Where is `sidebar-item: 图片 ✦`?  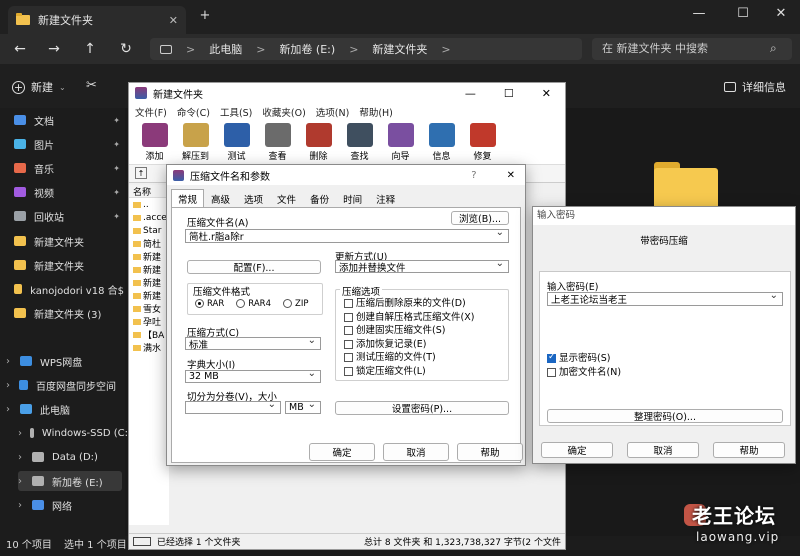
sidebar-item: 图片 ✦ is located at coordinates (69, 144).